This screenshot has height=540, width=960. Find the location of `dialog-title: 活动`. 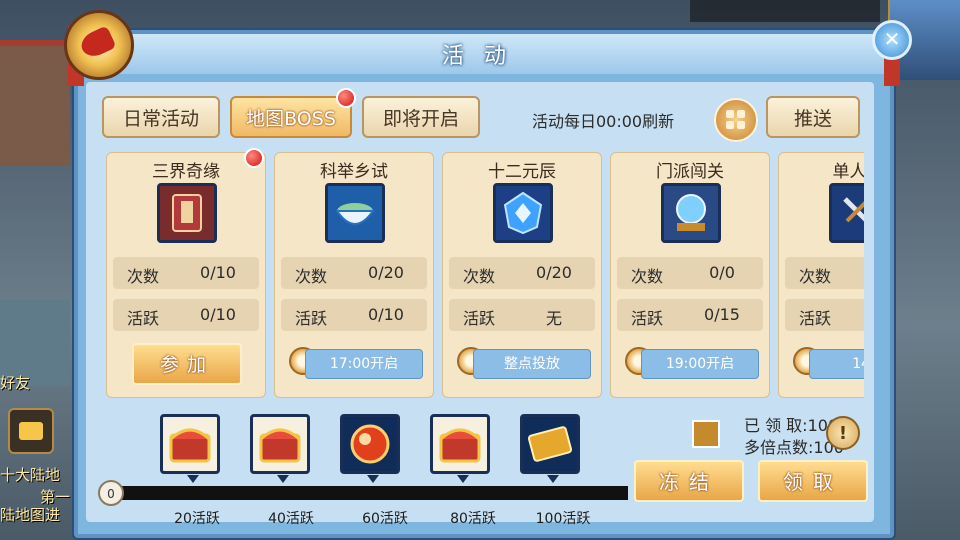

dialog-title: 活动 is located at coordinates (483, 56).